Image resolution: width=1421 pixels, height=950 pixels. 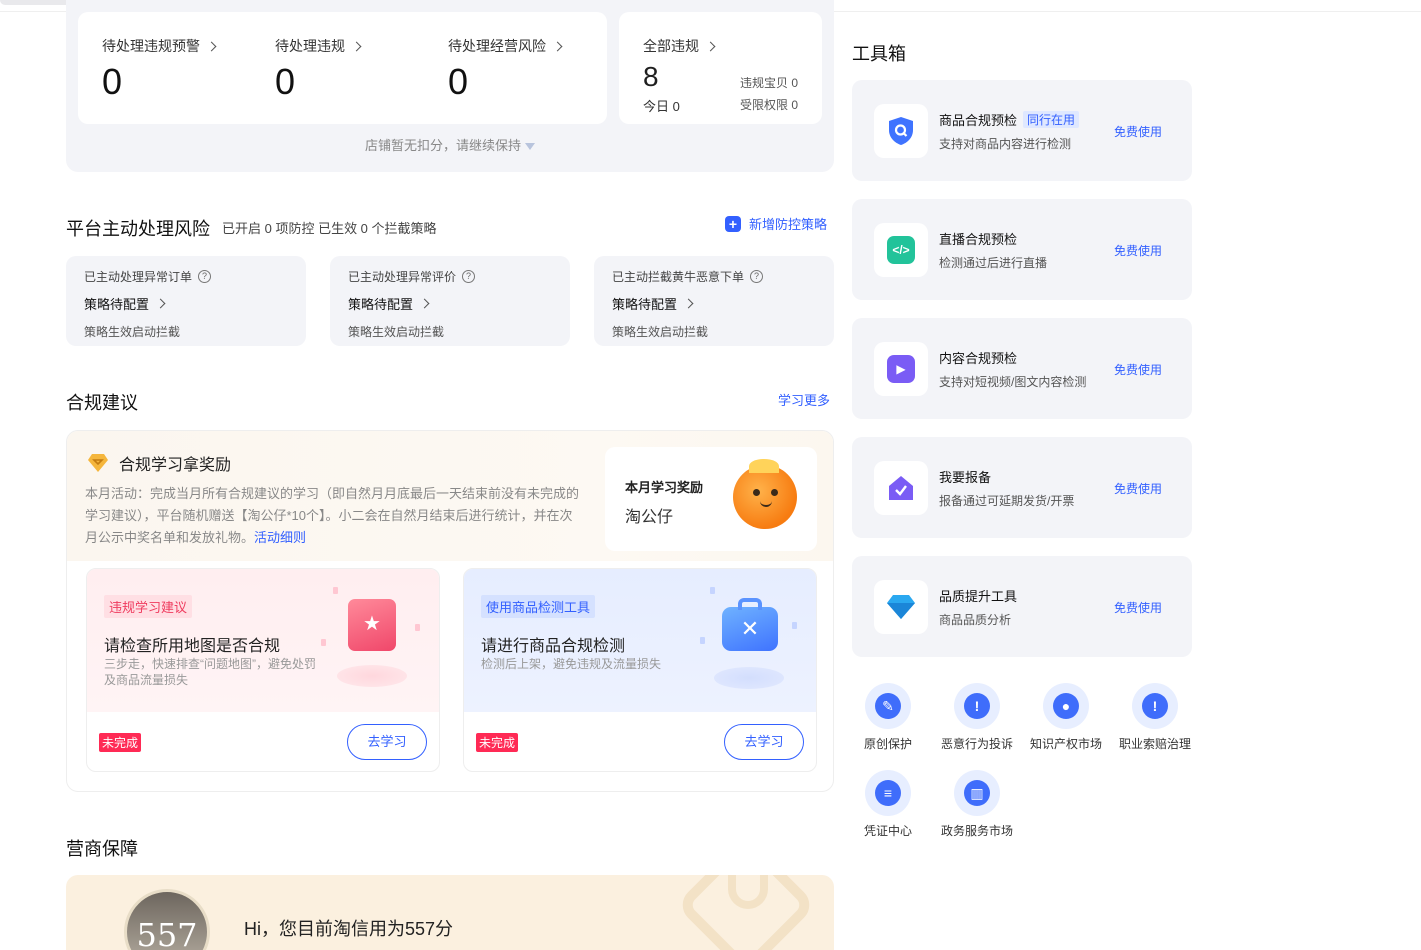 I want to click on tool-name: 内容合规预检, so click(x=978, y=358).